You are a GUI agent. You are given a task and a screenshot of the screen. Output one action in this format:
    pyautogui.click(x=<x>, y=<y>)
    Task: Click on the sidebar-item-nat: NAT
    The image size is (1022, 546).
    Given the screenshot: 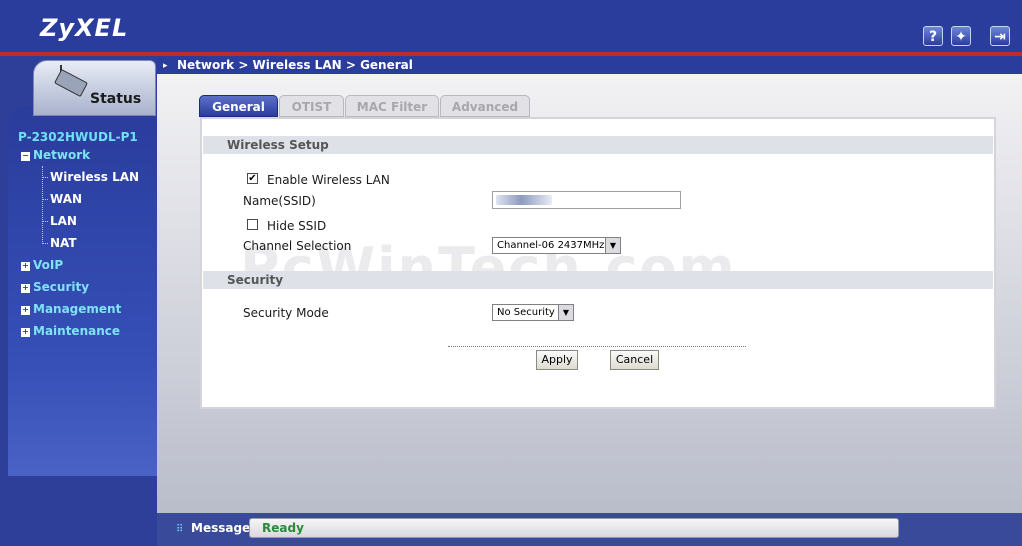 What is the action you would take?
    pyautogui.click(x=63, y=243)
    